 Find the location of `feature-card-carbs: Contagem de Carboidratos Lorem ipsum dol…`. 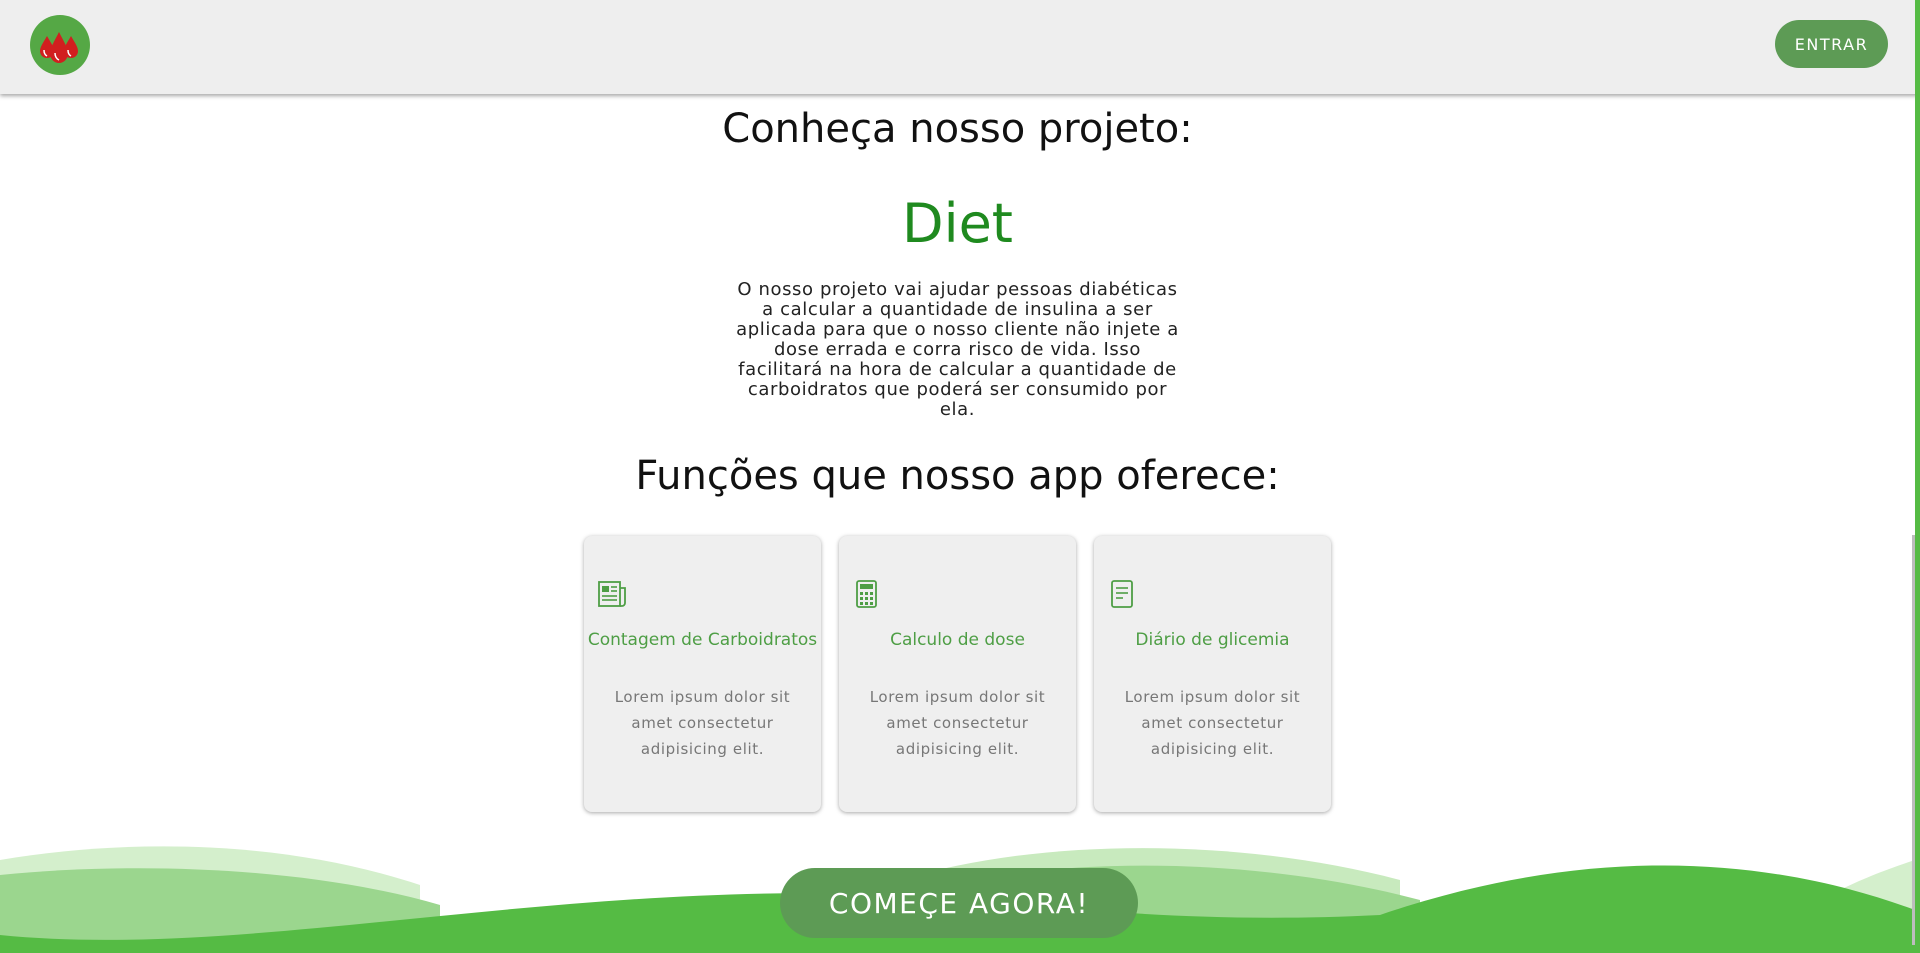

feature-card-carbs: Contagem de Carboidratos Lorem ipsum dol… is located at coordinates (702, 674).